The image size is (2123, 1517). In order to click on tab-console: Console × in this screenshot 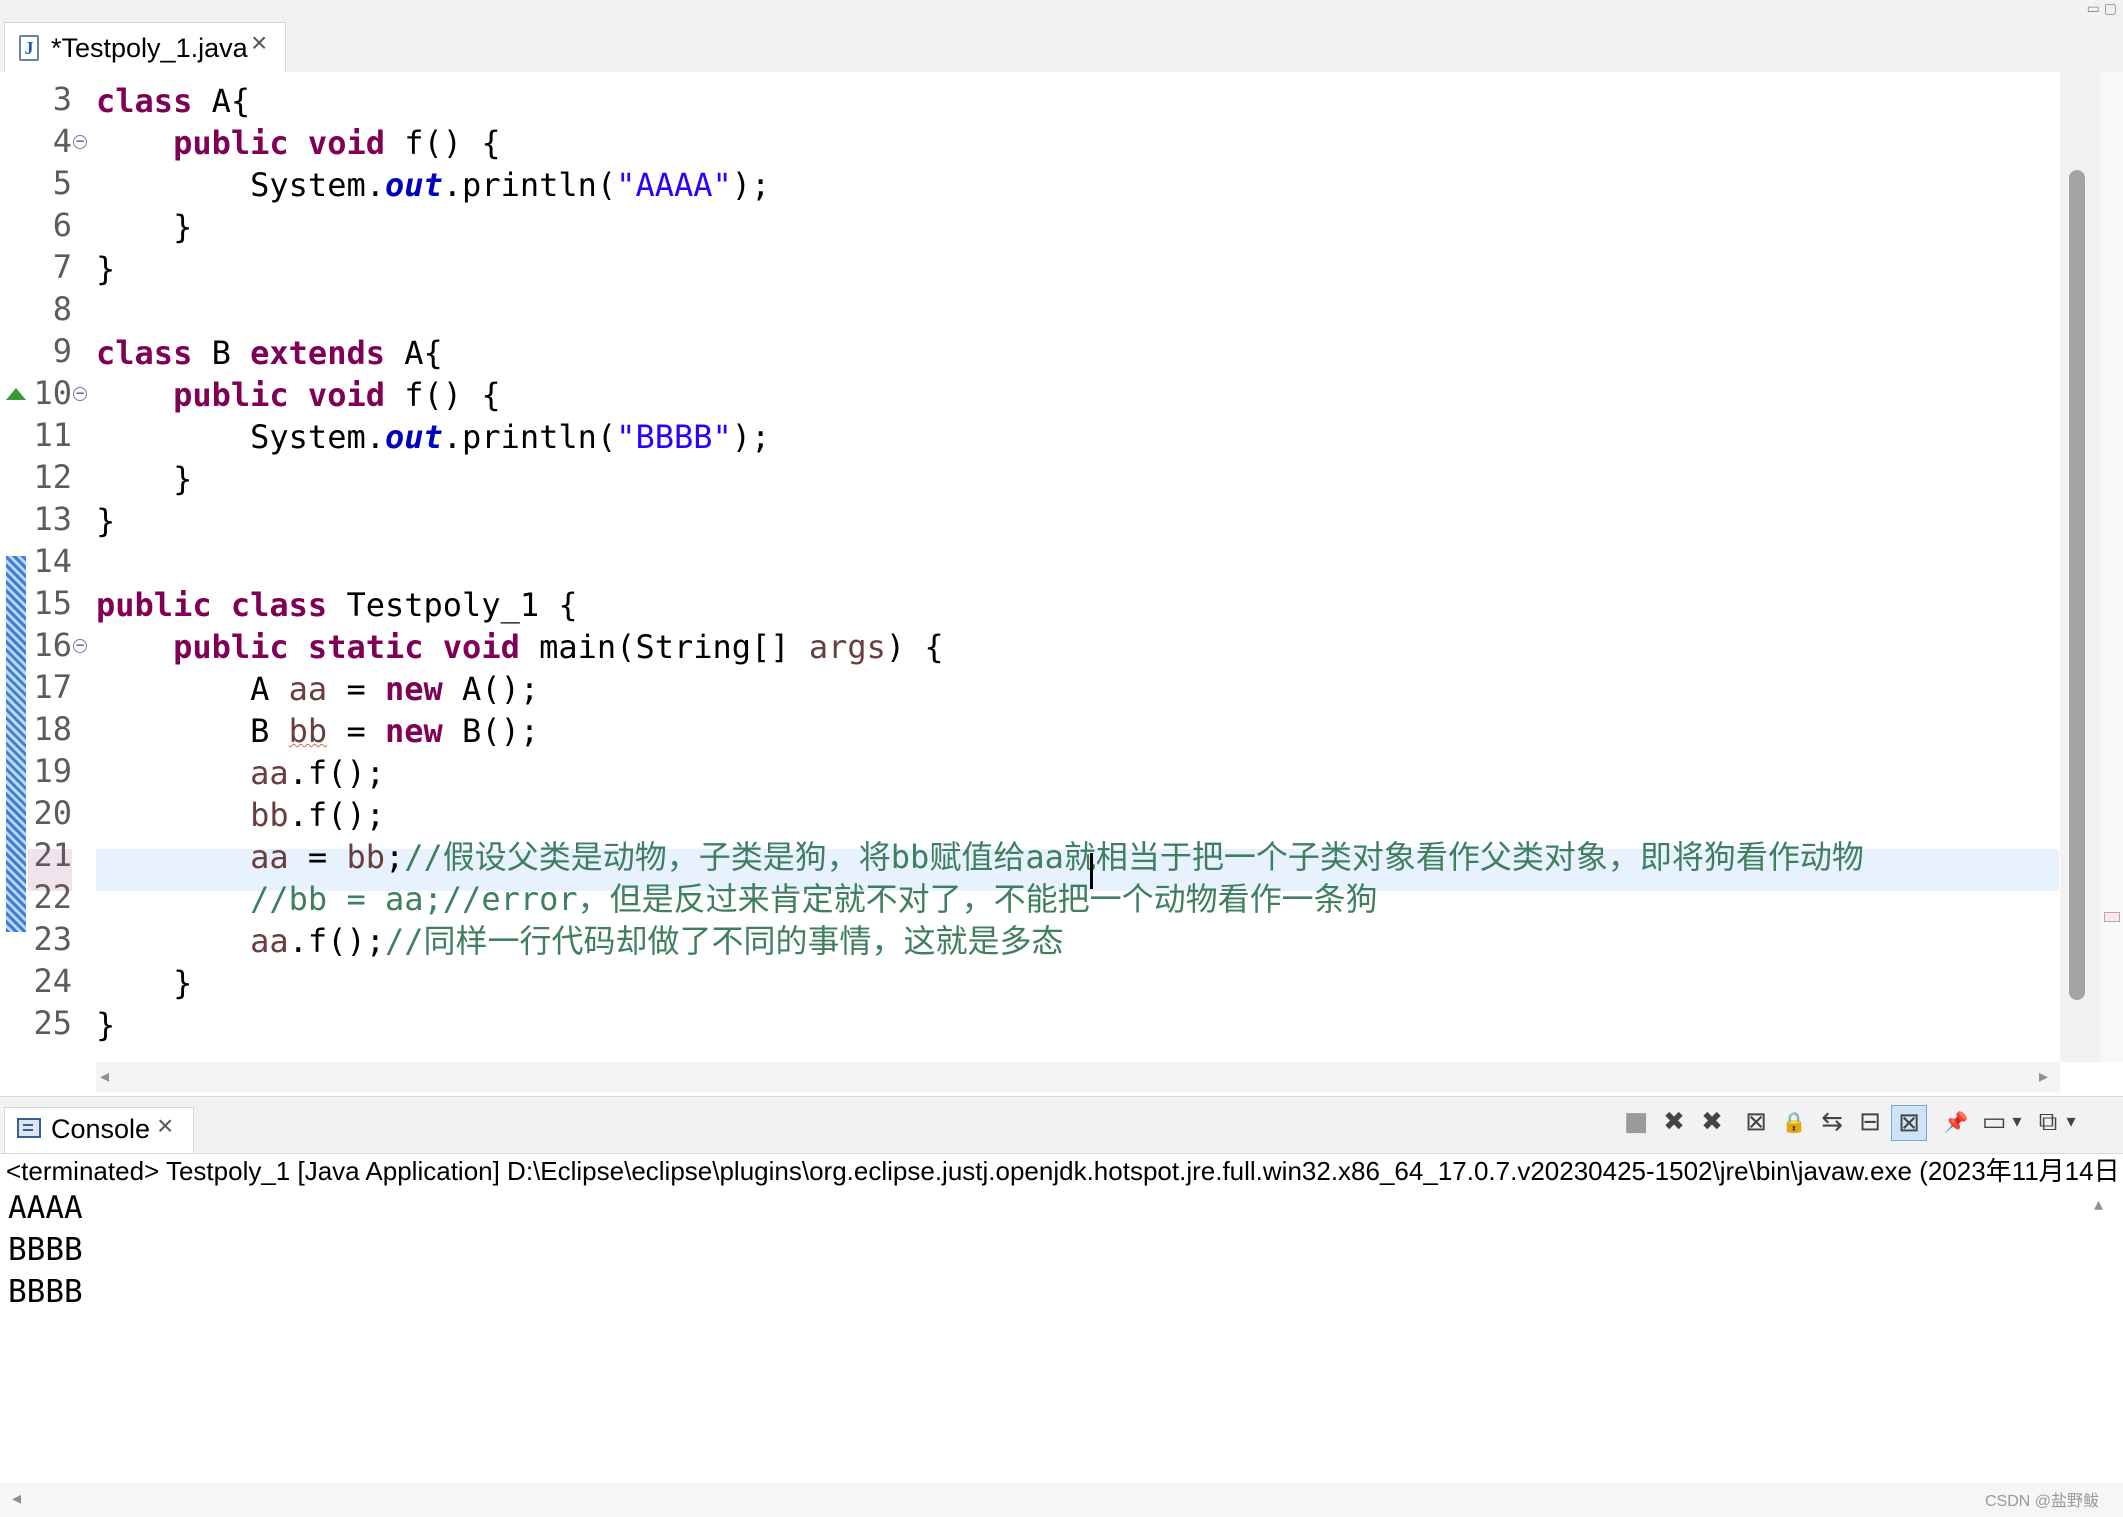, I will do `click(99, 1130)`.